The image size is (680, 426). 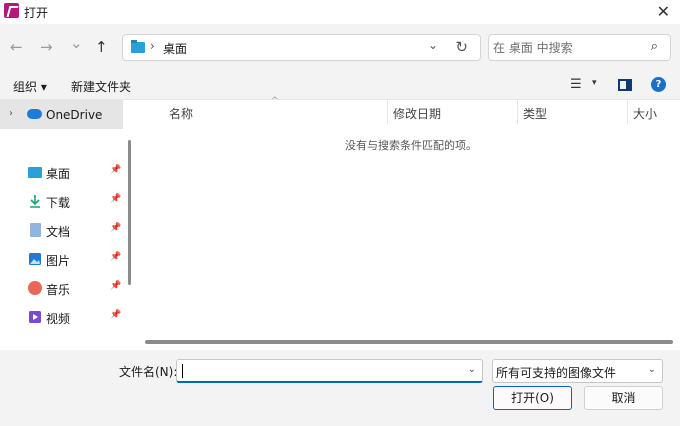 I want to click on video-icon, so click(x=35, y=317).